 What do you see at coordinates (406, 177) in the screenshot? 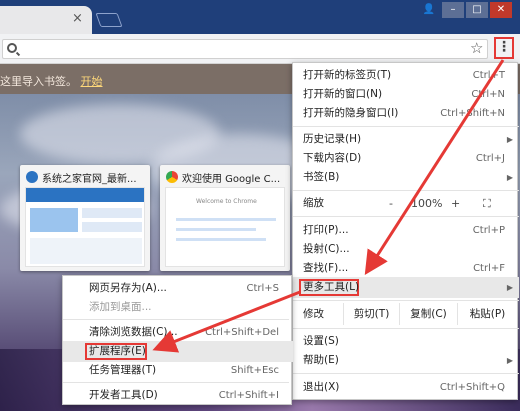
I see `menu-item-bookmarks: 书签(B) ▶` at bounding box center [406, 177].